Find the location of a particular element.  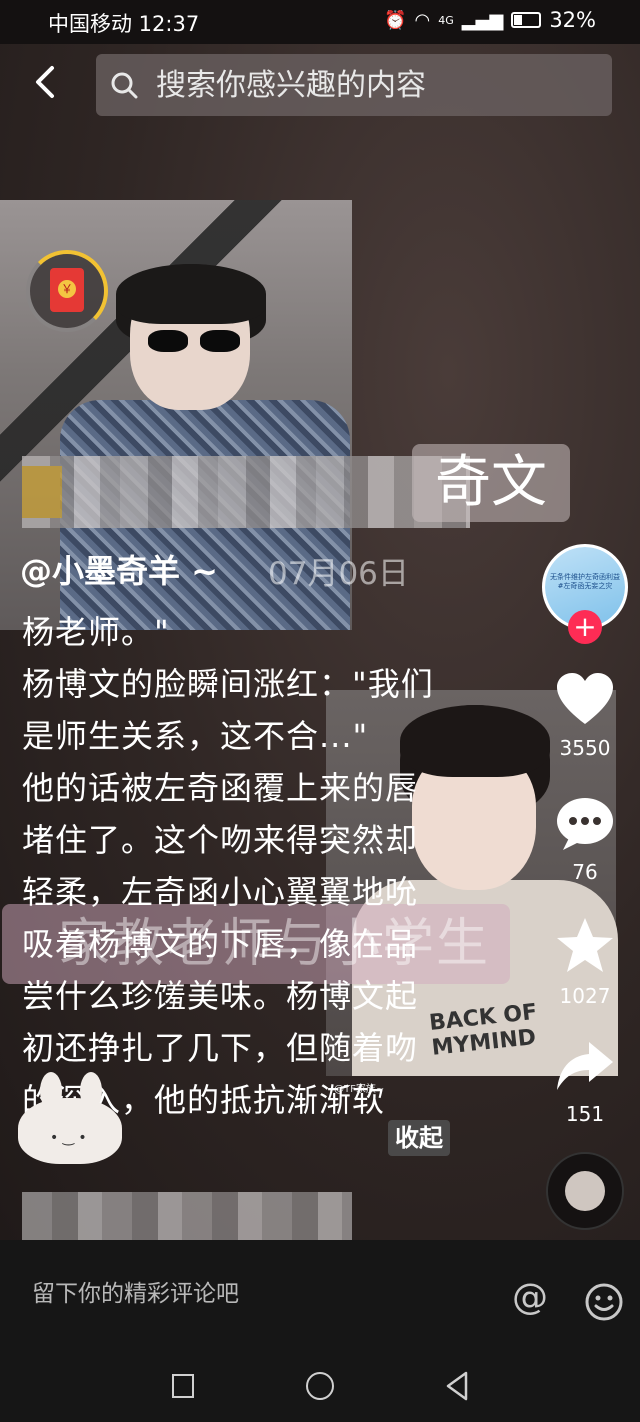

body-line: 尝什么珍馐美味。杨博文起 is located at coordinates (220, 996).